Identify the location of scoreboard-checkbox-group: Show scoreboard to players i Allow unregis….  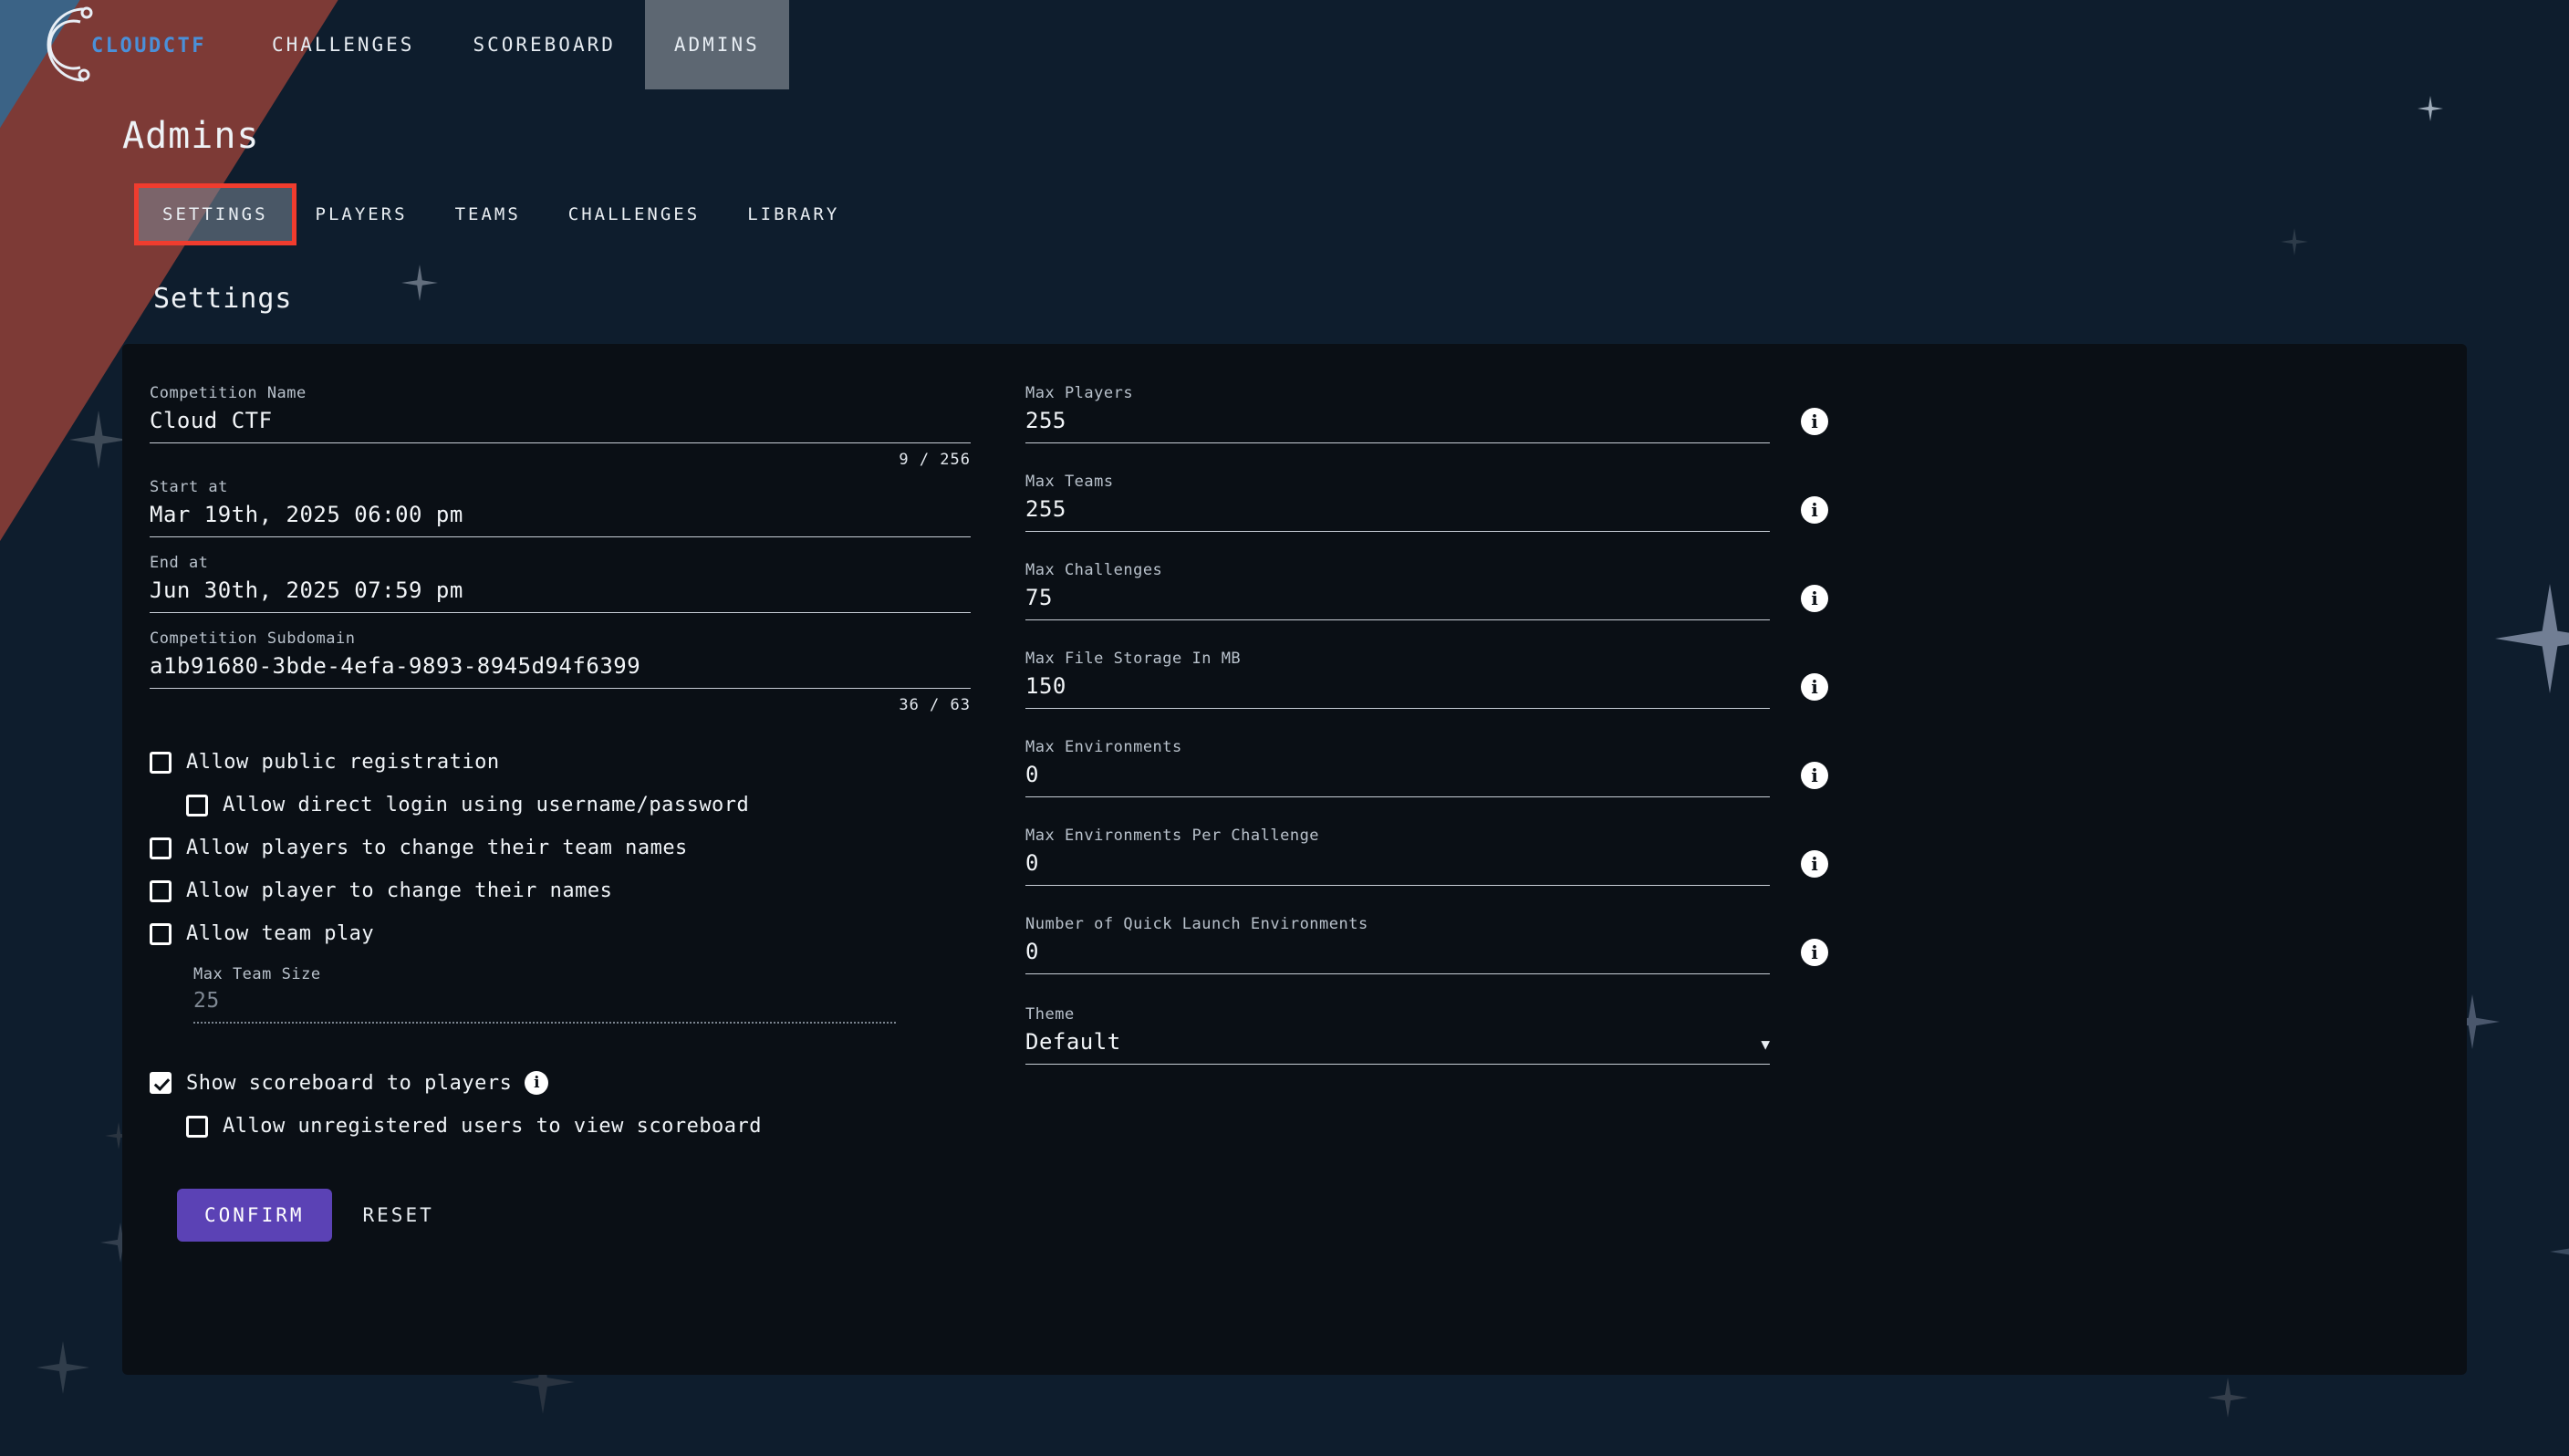
(560, 1104).